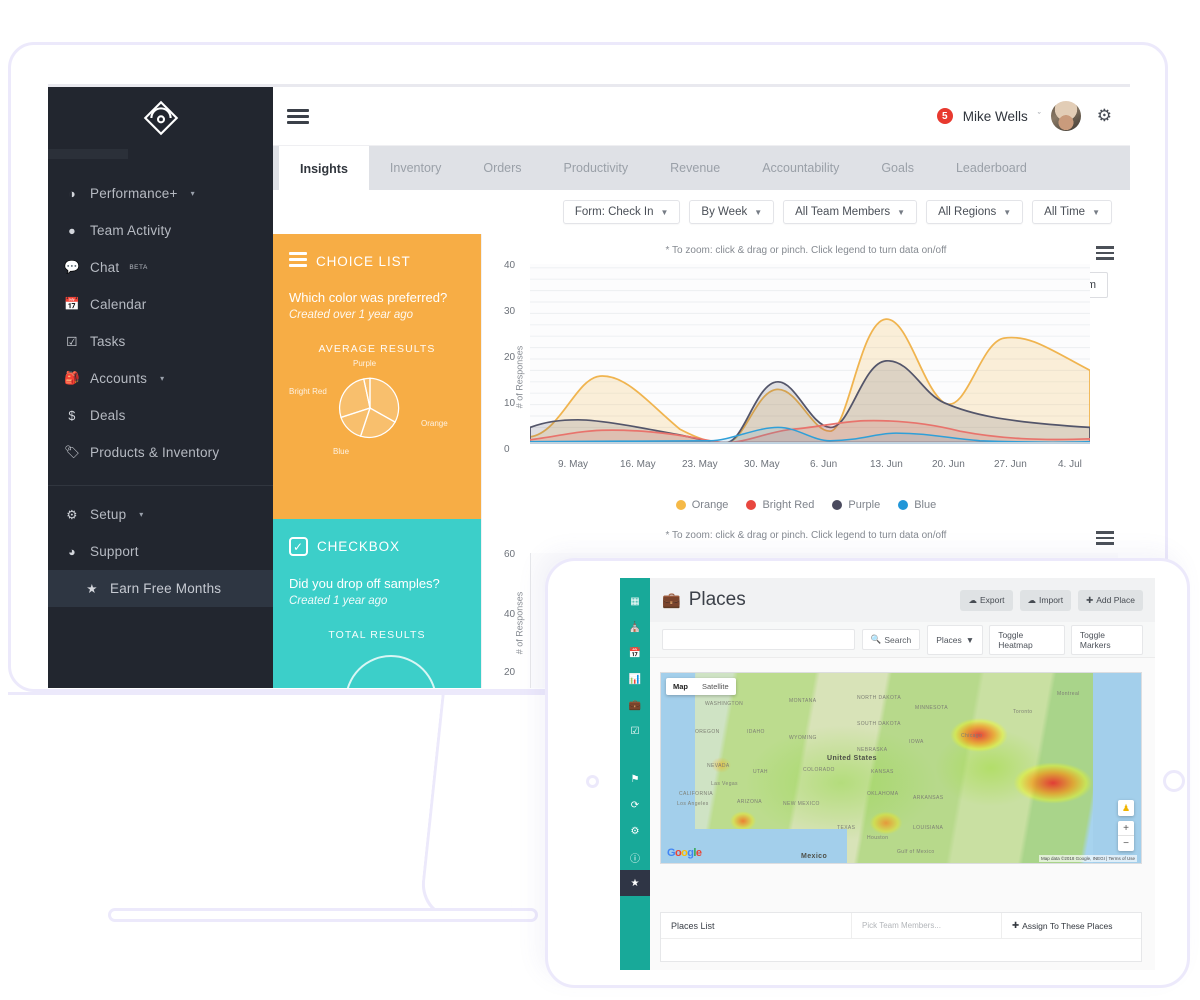 Image resolution: width=1200 pixels, height=1000 pixels. Describe the element at coordinates (635, 705) in the screenshot. I see `briefcase-icon: 💼` at that location.